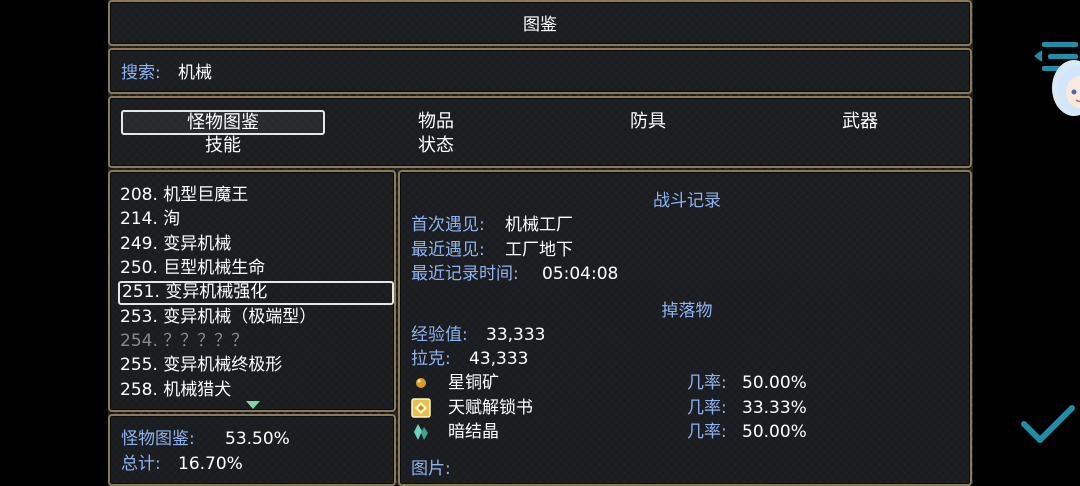  Describe the element at coordinates (465, 274) in the screenshot. I see `last-time-label: 最近记录时间:` at that location.